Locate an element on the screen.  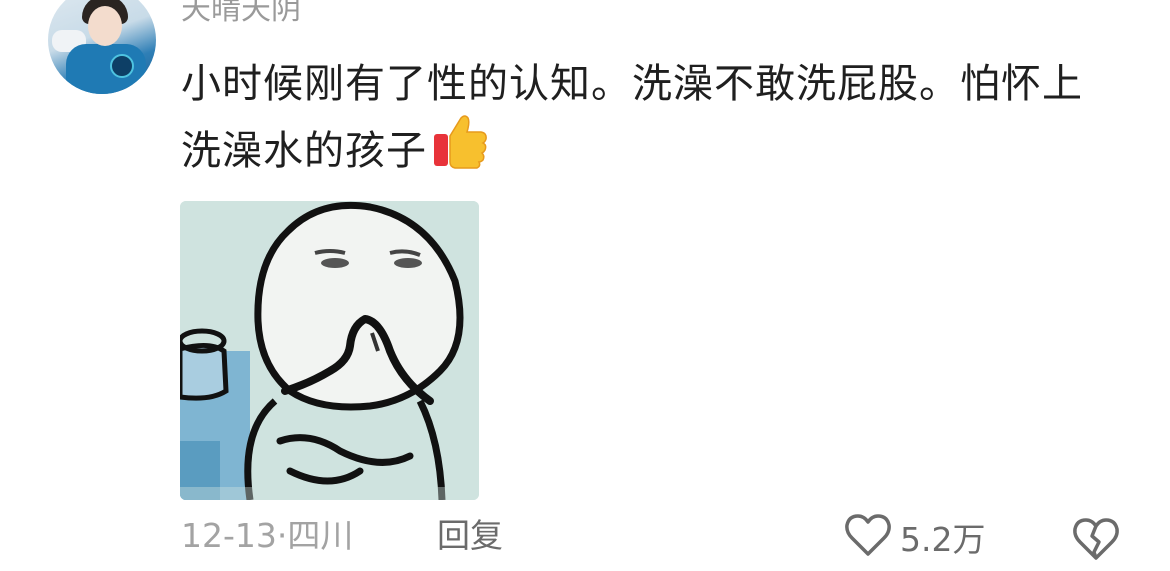
comment-meta: 12-13·四川 is located at coordinates (267, 536).